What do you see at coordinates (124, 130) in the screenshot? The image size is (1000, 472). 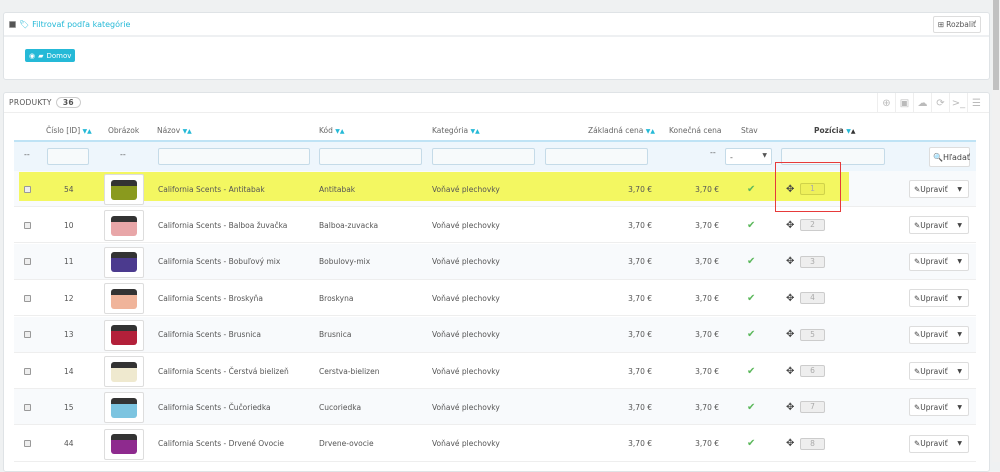 I see `col-image: Obrázok` at bounding box center [124, 130].